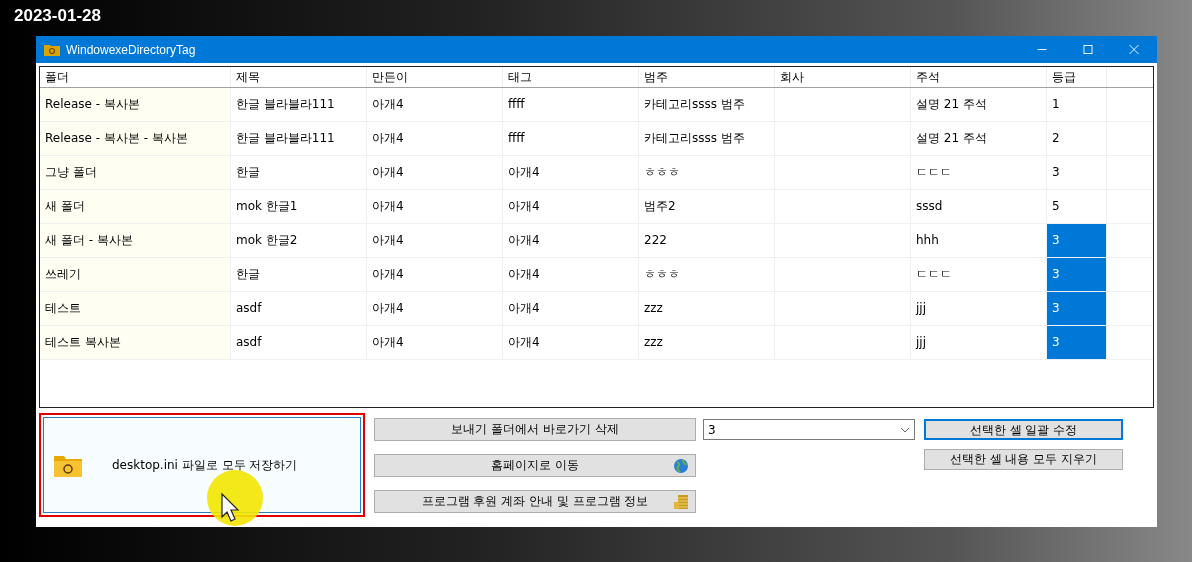 This screenshot has width=1192, height=562. Describe the element at coordinates (135, 274) in the screenshot. I see `table-cell: 쓰레기` at that location.